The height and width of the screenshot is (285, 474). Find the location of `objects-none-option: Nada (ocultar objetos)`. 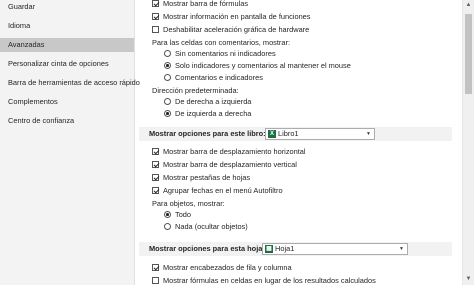

objects-none-option: Nada (ocultar objetos) is located at coordinates (206, 227).